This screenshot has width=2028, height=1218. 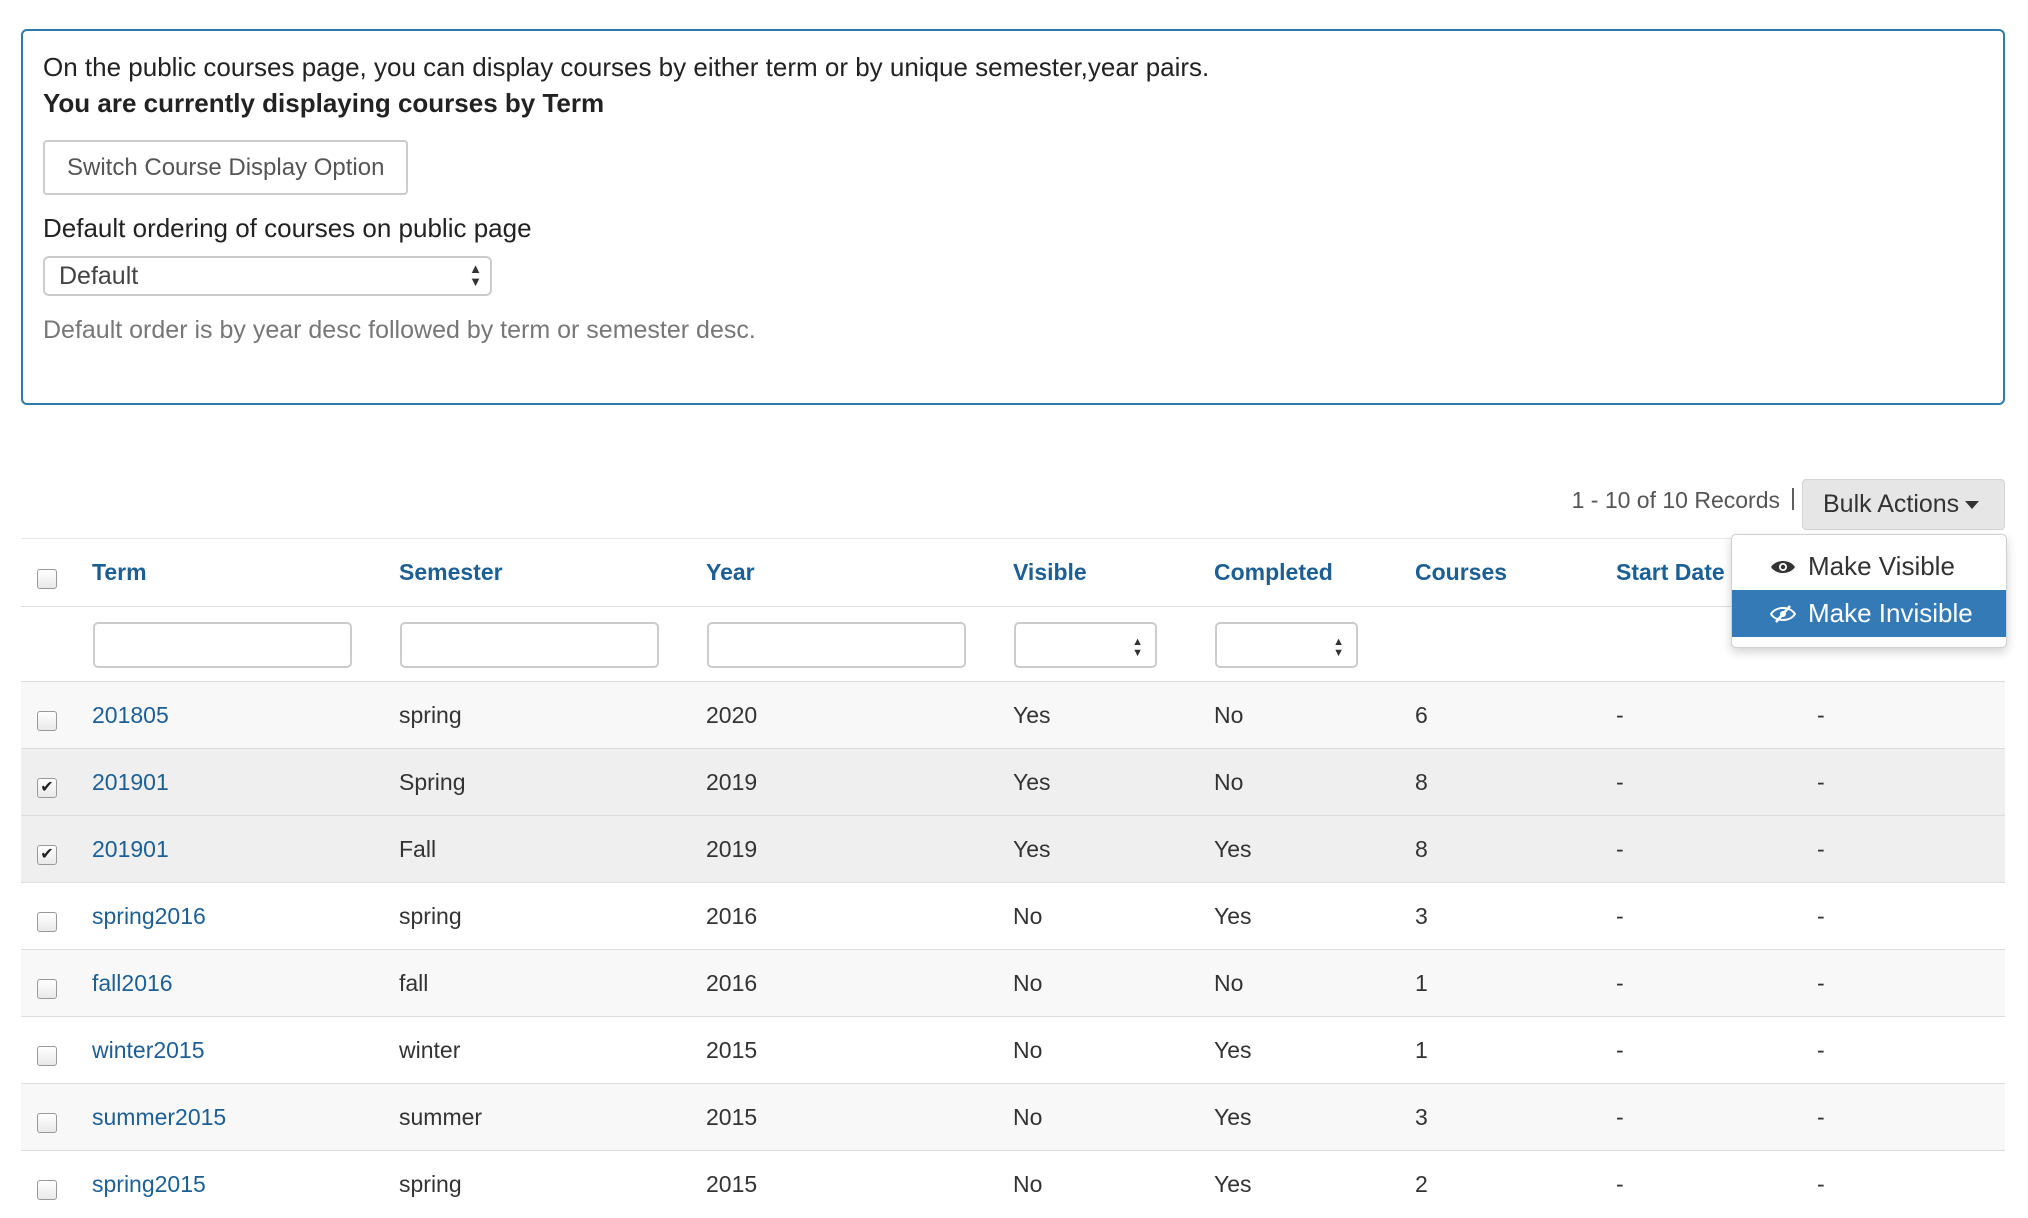 I want to click on caret-down-icon, so click(x=1972, y=505).